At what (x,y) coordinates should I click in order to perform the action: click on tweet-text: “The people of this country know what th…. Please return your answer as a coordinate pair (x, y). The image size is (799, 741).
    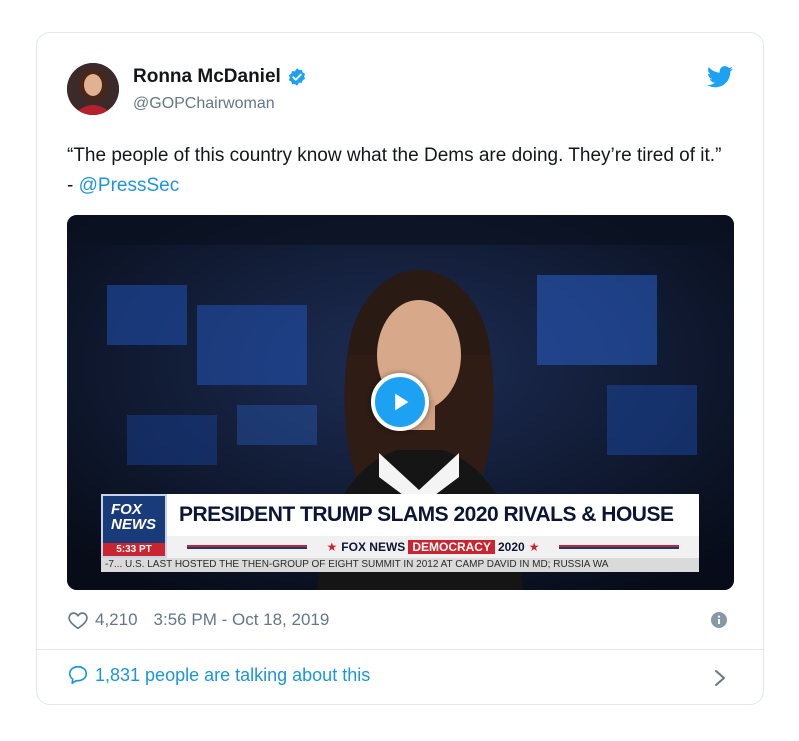
    Looking at the image, I should click on (397, 171).